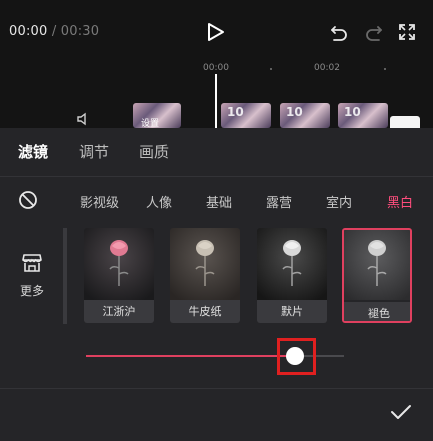 This screenshot has height=441, width=433. What do you see at coordinates (216, 102) in the screenshot?
I see `playhead` at bounding box center [216, 102].